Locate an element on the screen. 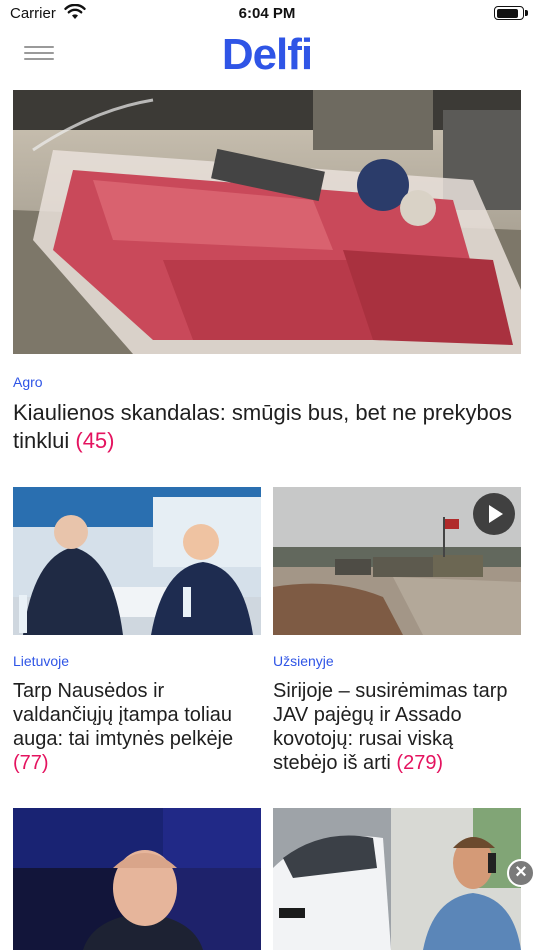 The height and width of the screenshot is (950, 534). status-bar: Carrier 6:04 PM is located at coordinates (267, 14).